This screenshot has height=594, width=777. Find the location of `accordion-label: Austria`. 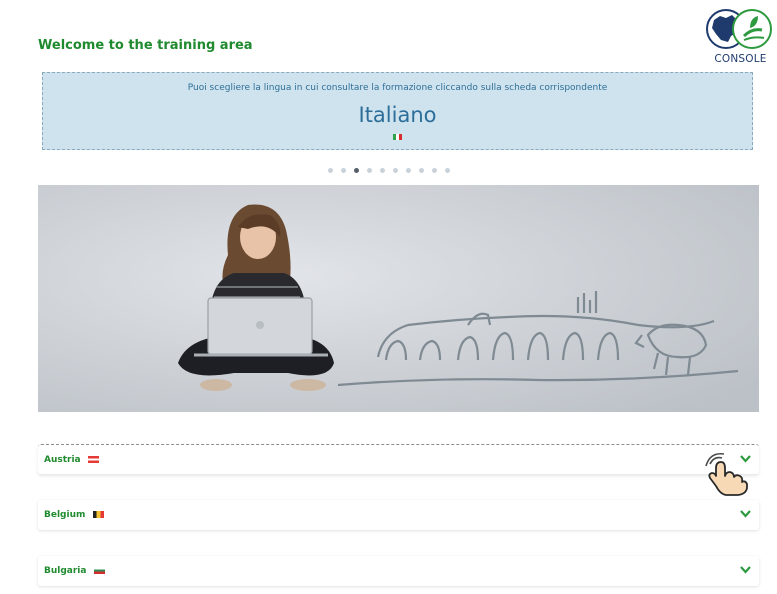

accordion-label: Austria is located at coordinates (71, 460).